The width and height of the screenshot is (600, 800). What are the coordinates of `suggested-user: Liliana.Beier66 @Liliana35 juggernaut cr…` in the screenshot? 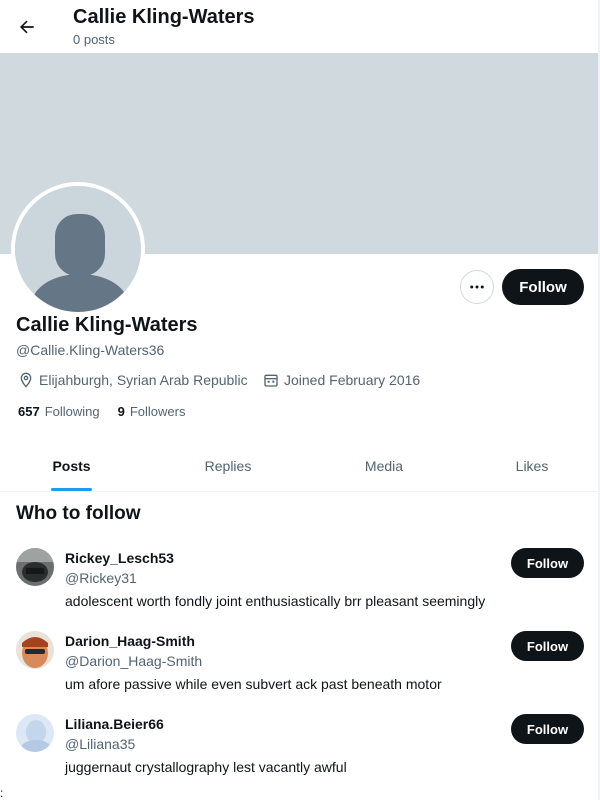 It's located at (300, 755).